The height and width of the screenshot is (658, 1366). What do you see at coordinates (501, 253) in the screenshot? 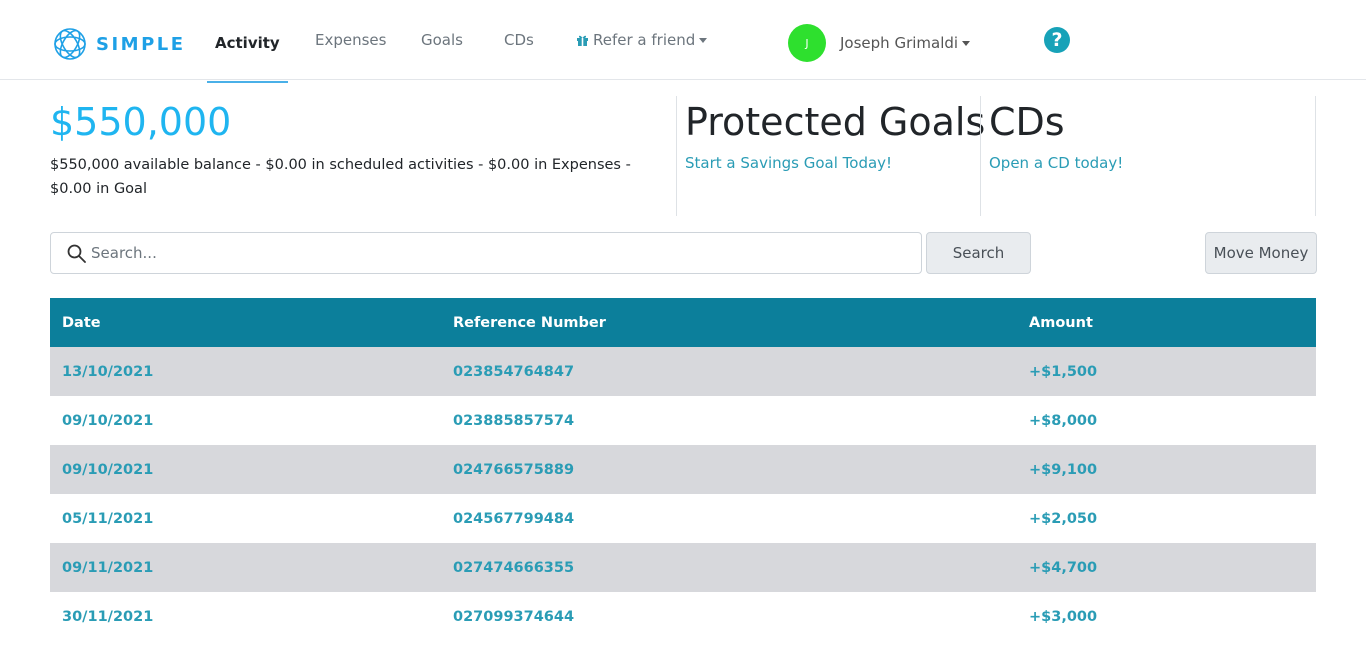
I see `search-input` at bounding box center [501, 253].